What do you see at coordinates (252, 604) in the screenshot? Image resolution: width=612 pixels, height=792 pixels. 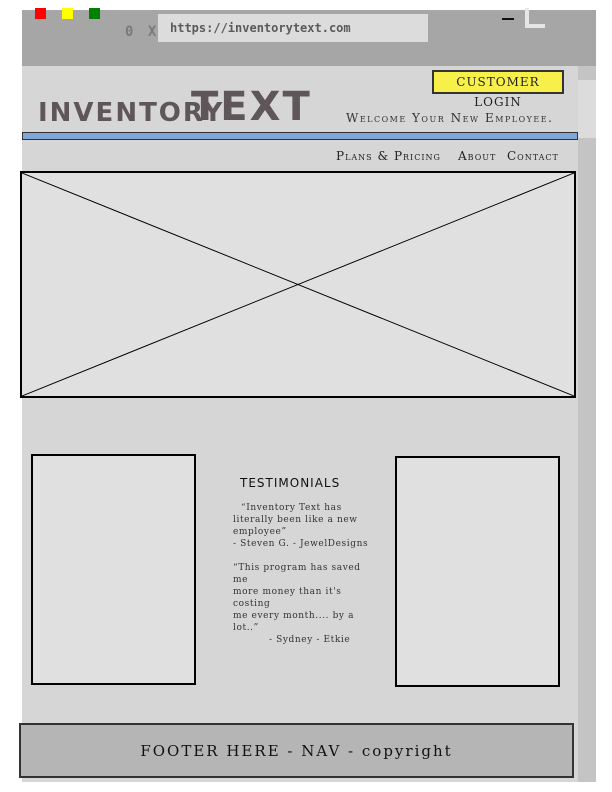 I see `quote-line: costing` at bounding box center [252, 604].